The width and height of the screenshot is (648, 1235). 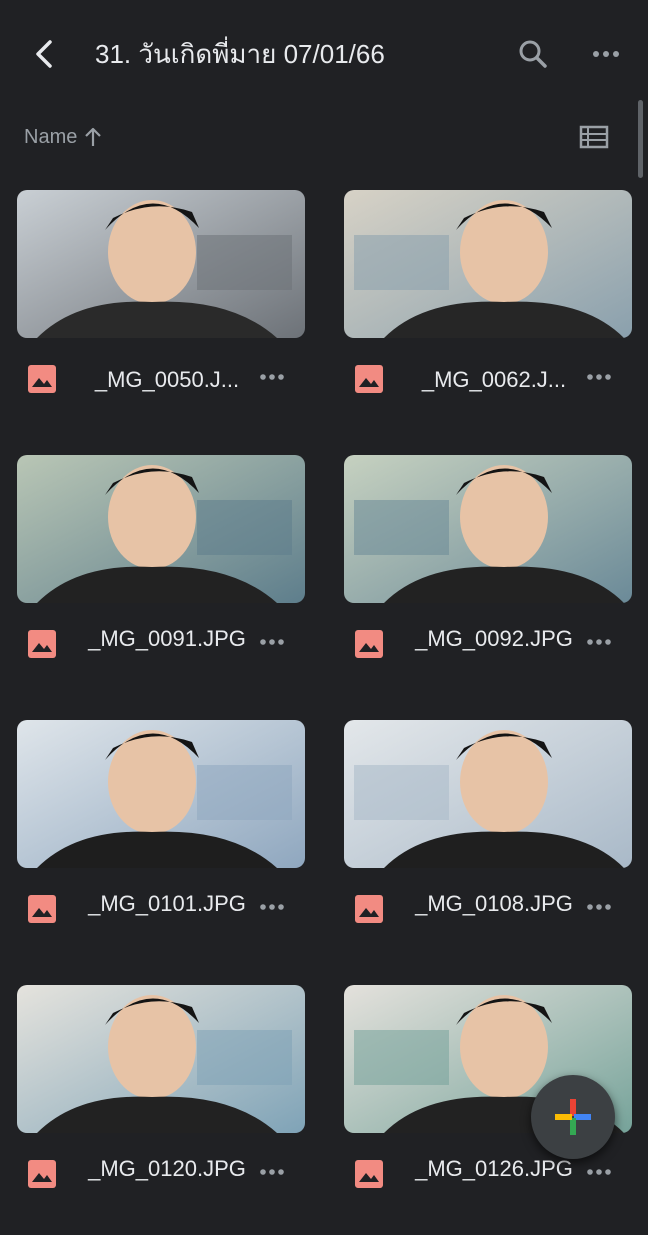 I want to click on file-name: _MG_0091.JPG, so click(x=167, y=639).